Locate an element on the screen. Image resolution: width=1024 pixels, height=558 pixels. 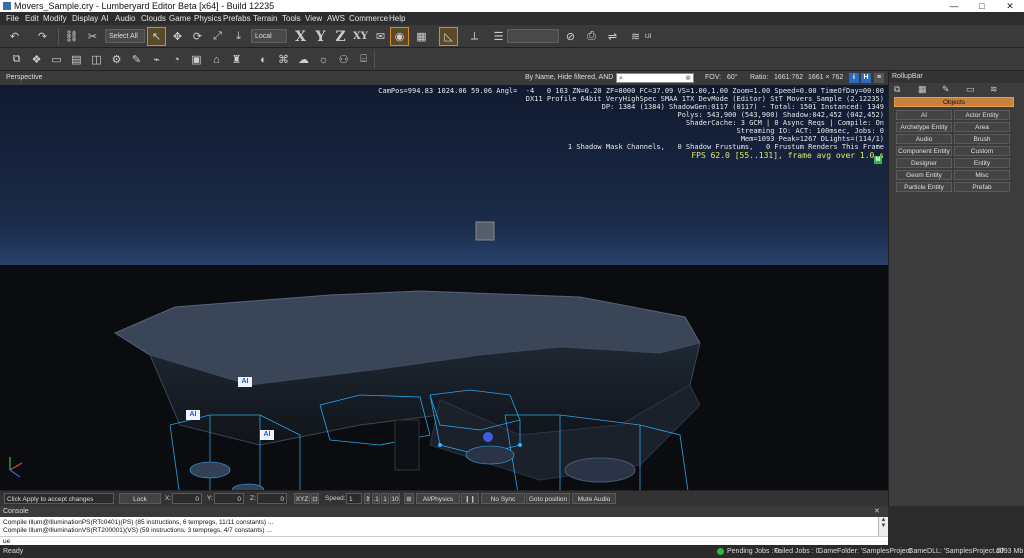
tool-icon-10: ▣ is located at coordinates (196, 59).